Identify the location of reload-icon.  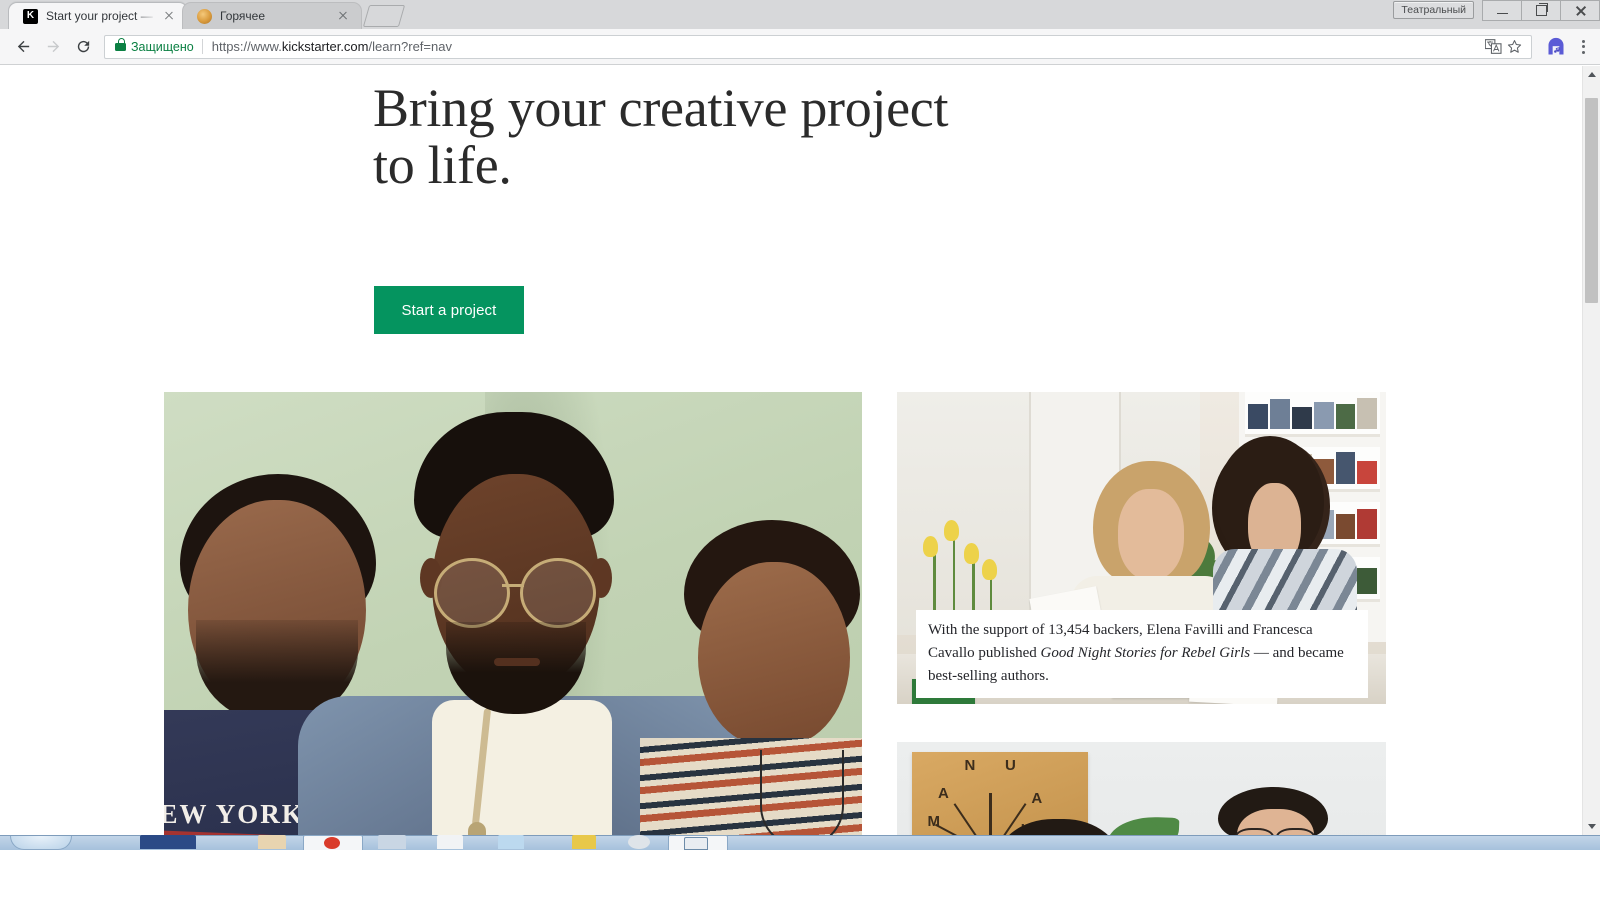
(83, 46).